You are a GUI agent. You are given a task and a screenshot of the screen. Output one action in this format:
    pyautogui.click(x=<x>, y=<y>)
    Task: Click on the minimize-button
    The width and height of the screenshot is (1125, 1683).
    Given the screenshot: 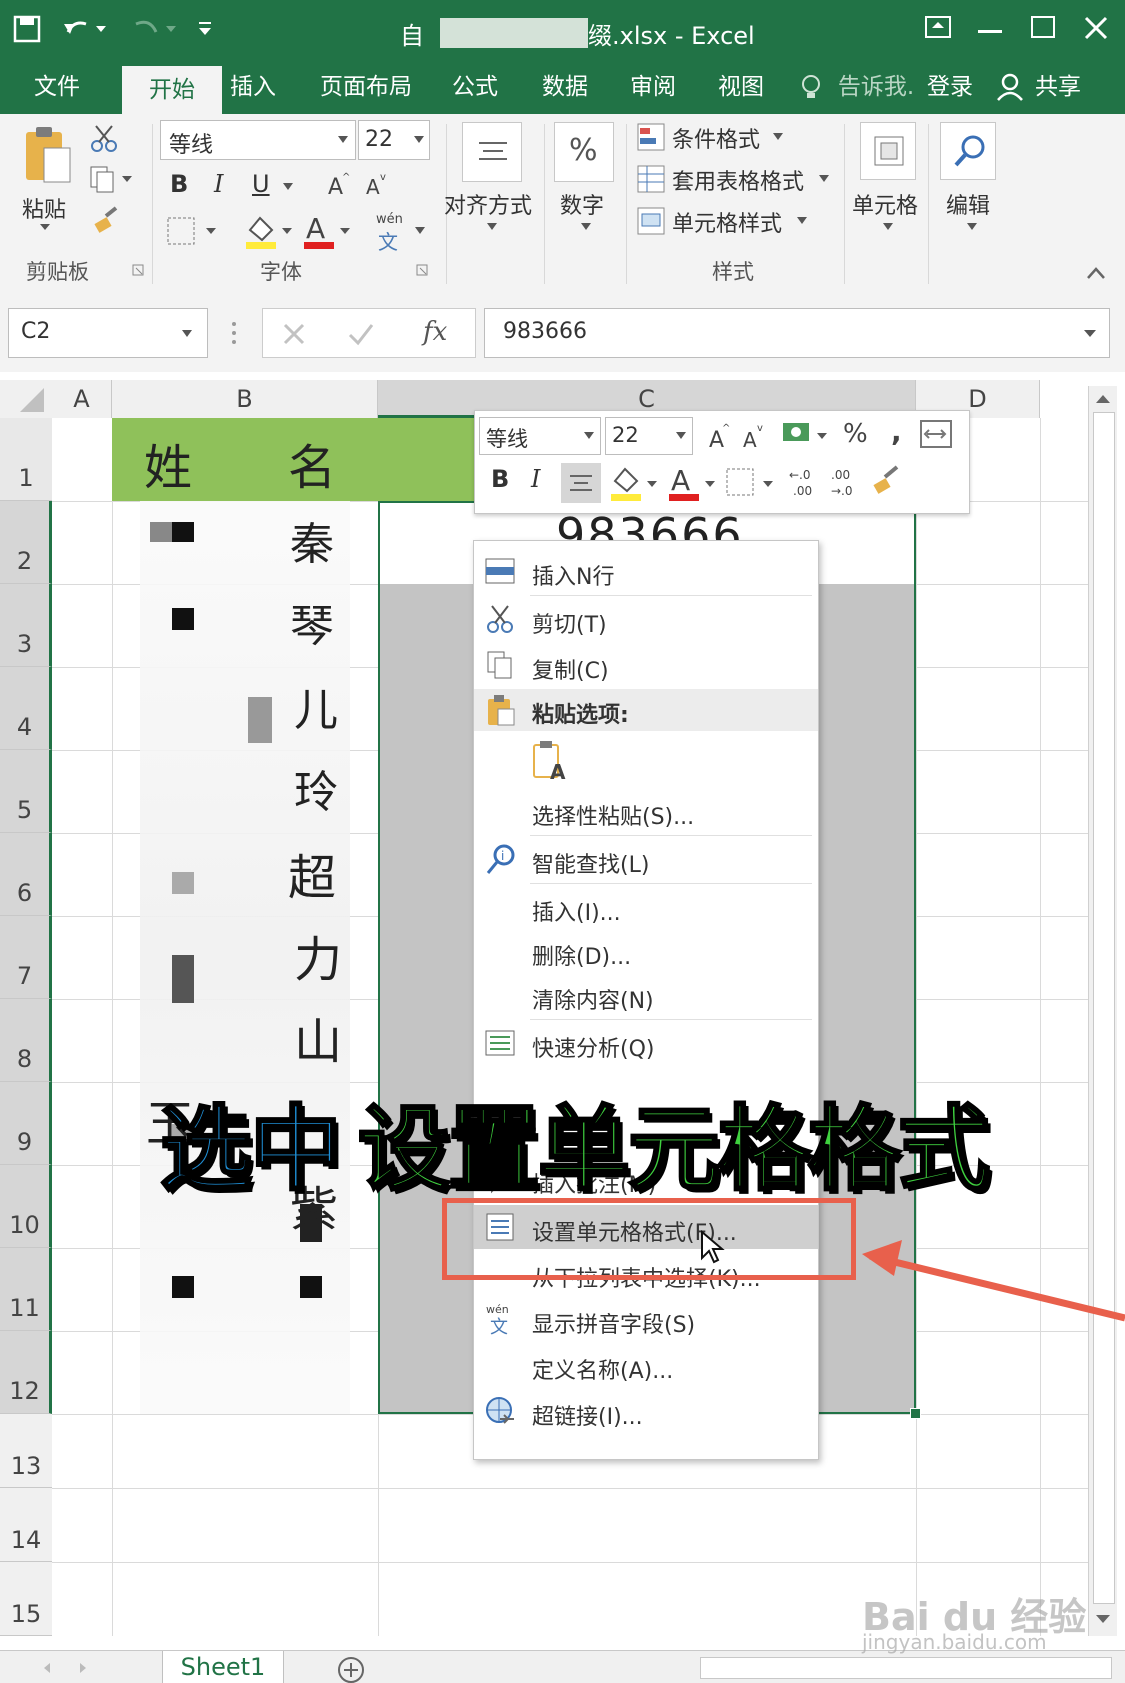 What is the action you would take?
    pyautogui.click(x=990, y=31)
    